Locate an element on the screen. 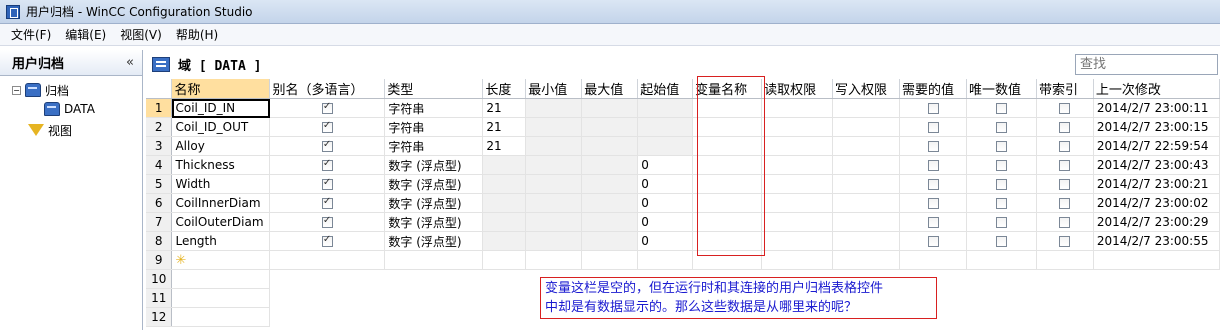 Image resolution: width=1220 pixels, height=330 pixels. table-row: 7CoilOuterDiam 数字 (浮点型) 0 2014/2/7 23:00:29 is located at coordinates (683, 222).